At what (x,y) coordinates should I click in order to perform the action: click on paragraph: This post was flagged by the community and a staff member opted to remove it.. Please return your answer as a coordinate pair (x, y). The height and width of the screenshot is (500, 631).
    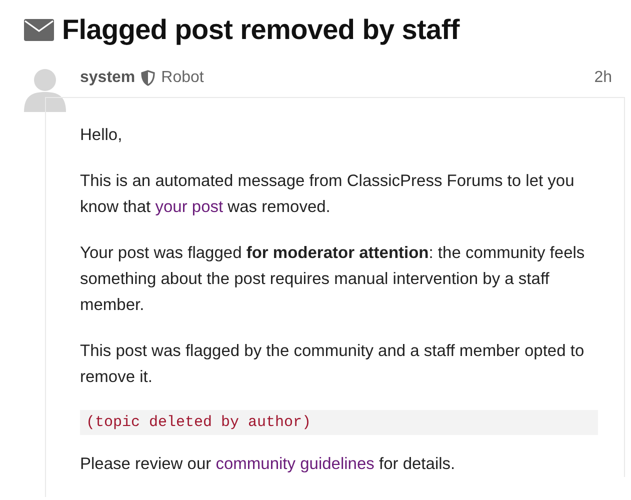
    Looking at the image, I should click on (333, 364).